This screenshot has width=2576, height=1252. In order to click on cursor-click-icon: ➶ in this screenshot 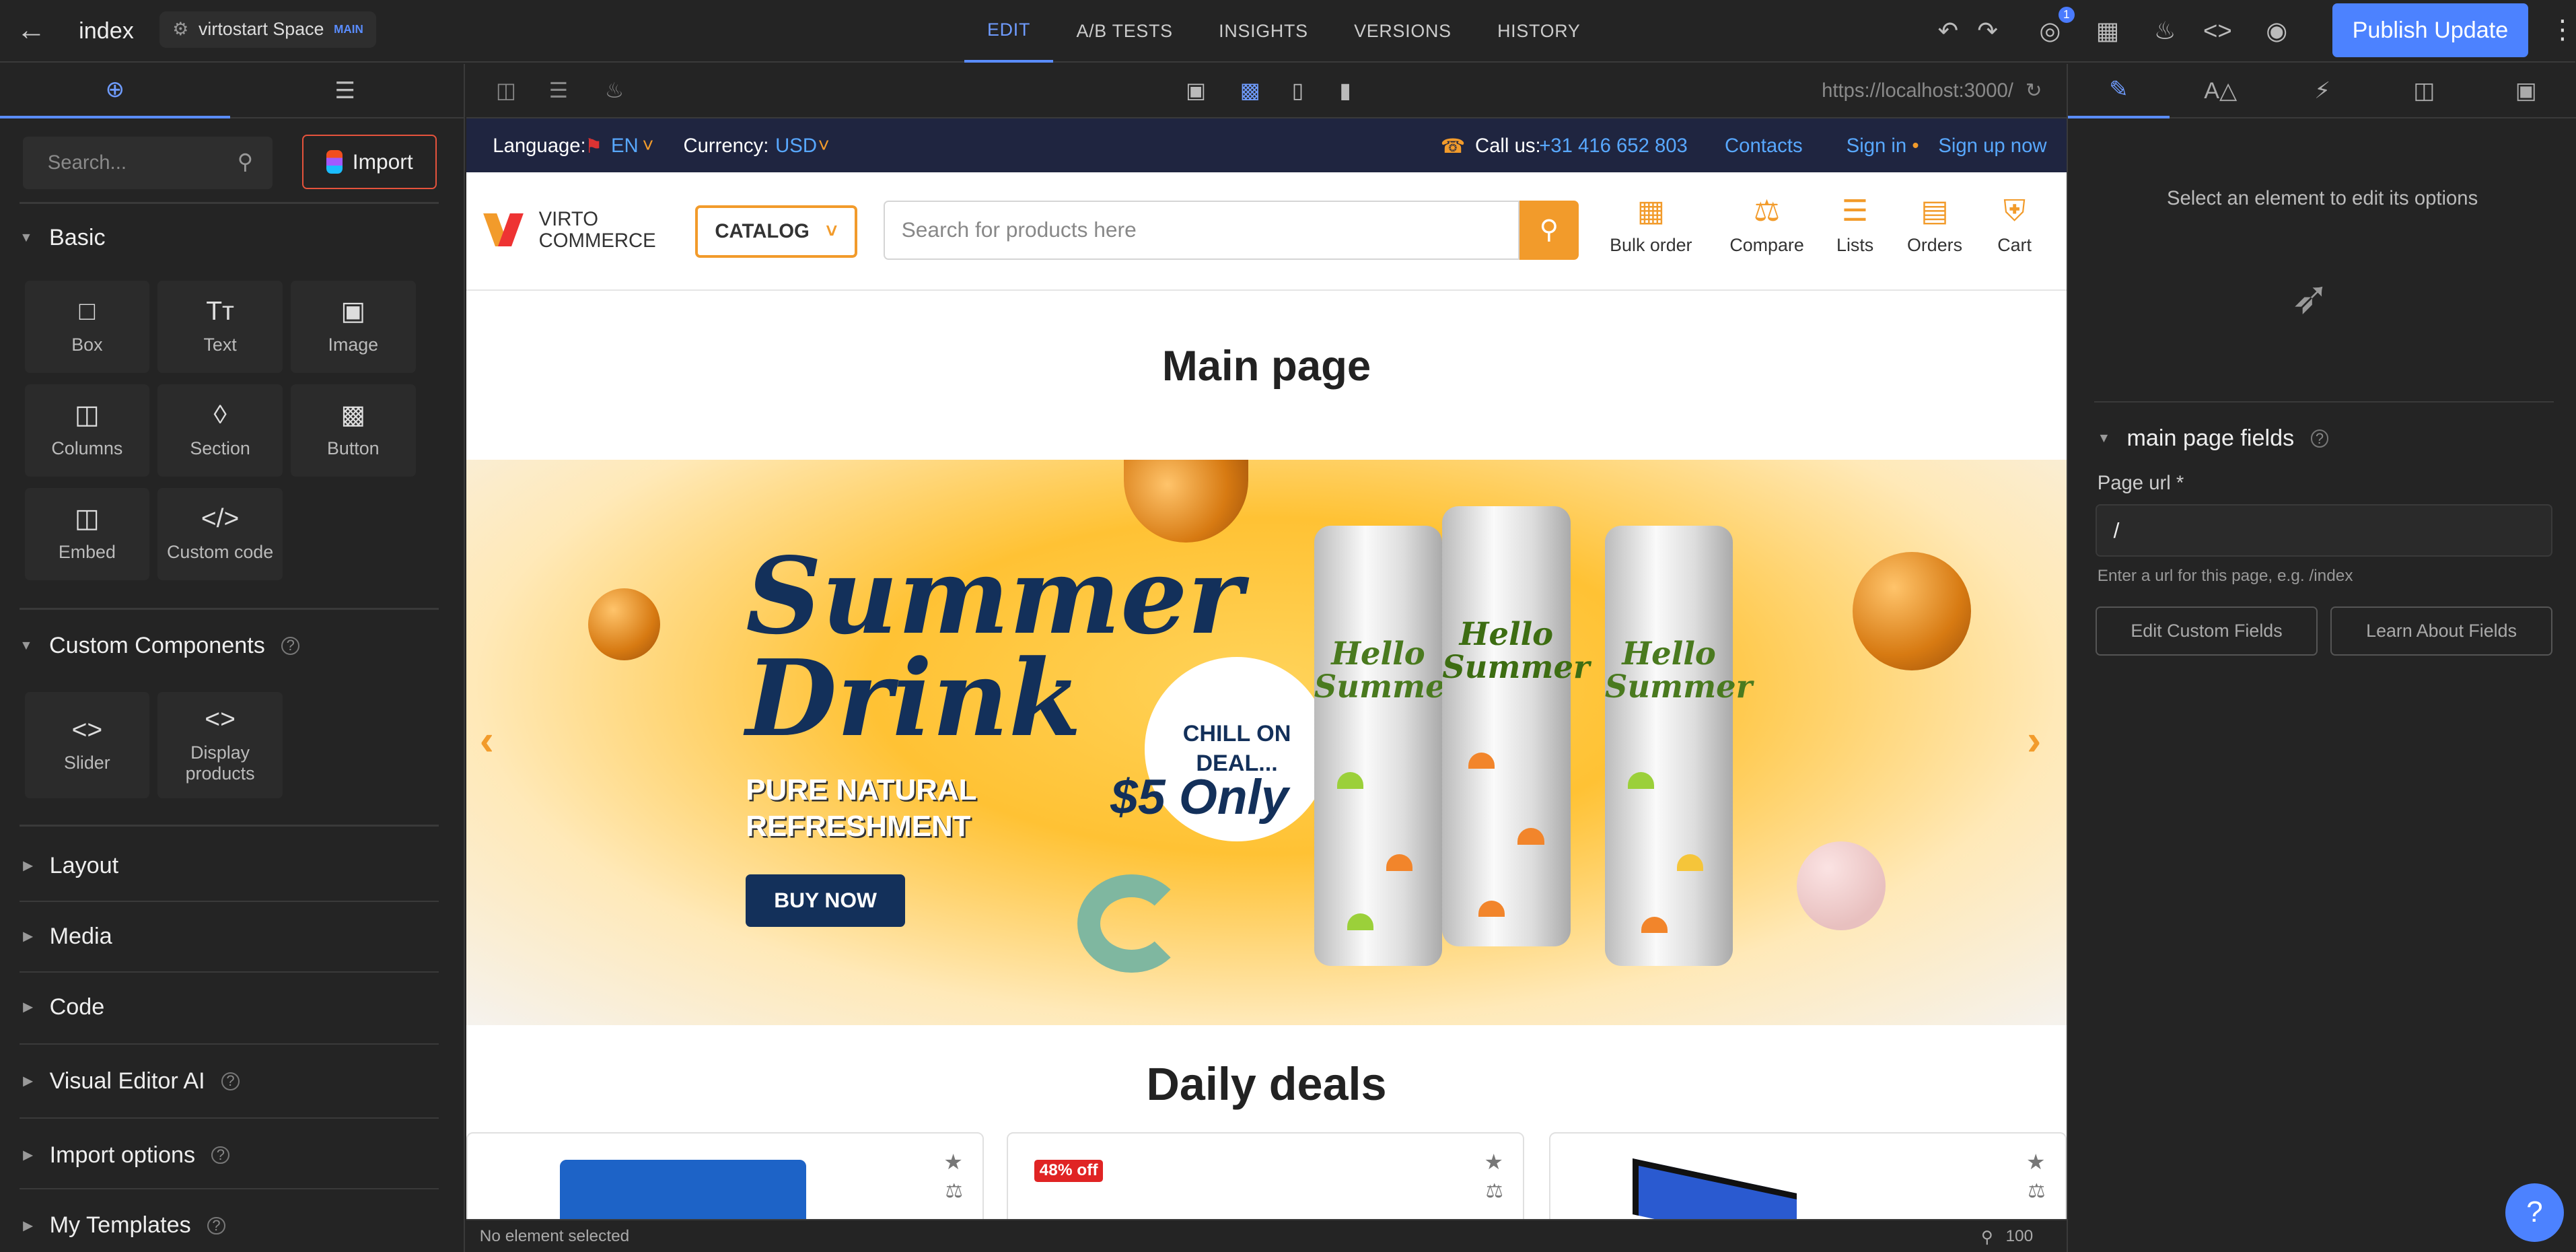, I will do `click(2310, 297)`.